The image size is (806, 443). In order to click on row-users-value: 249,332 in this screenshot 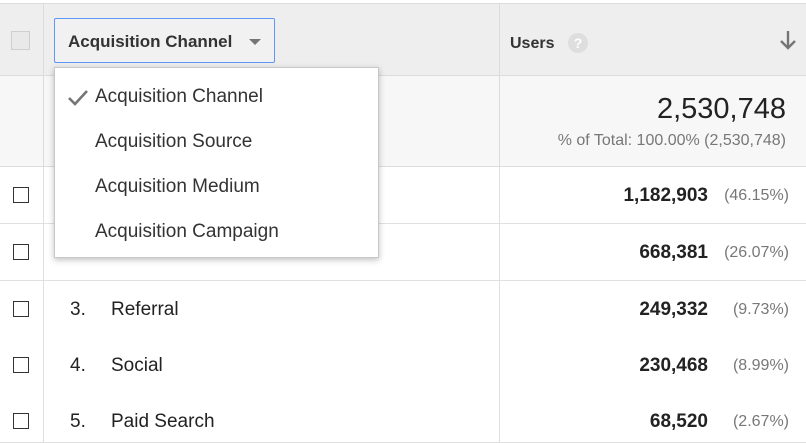, I will do `click(673, 309)`.